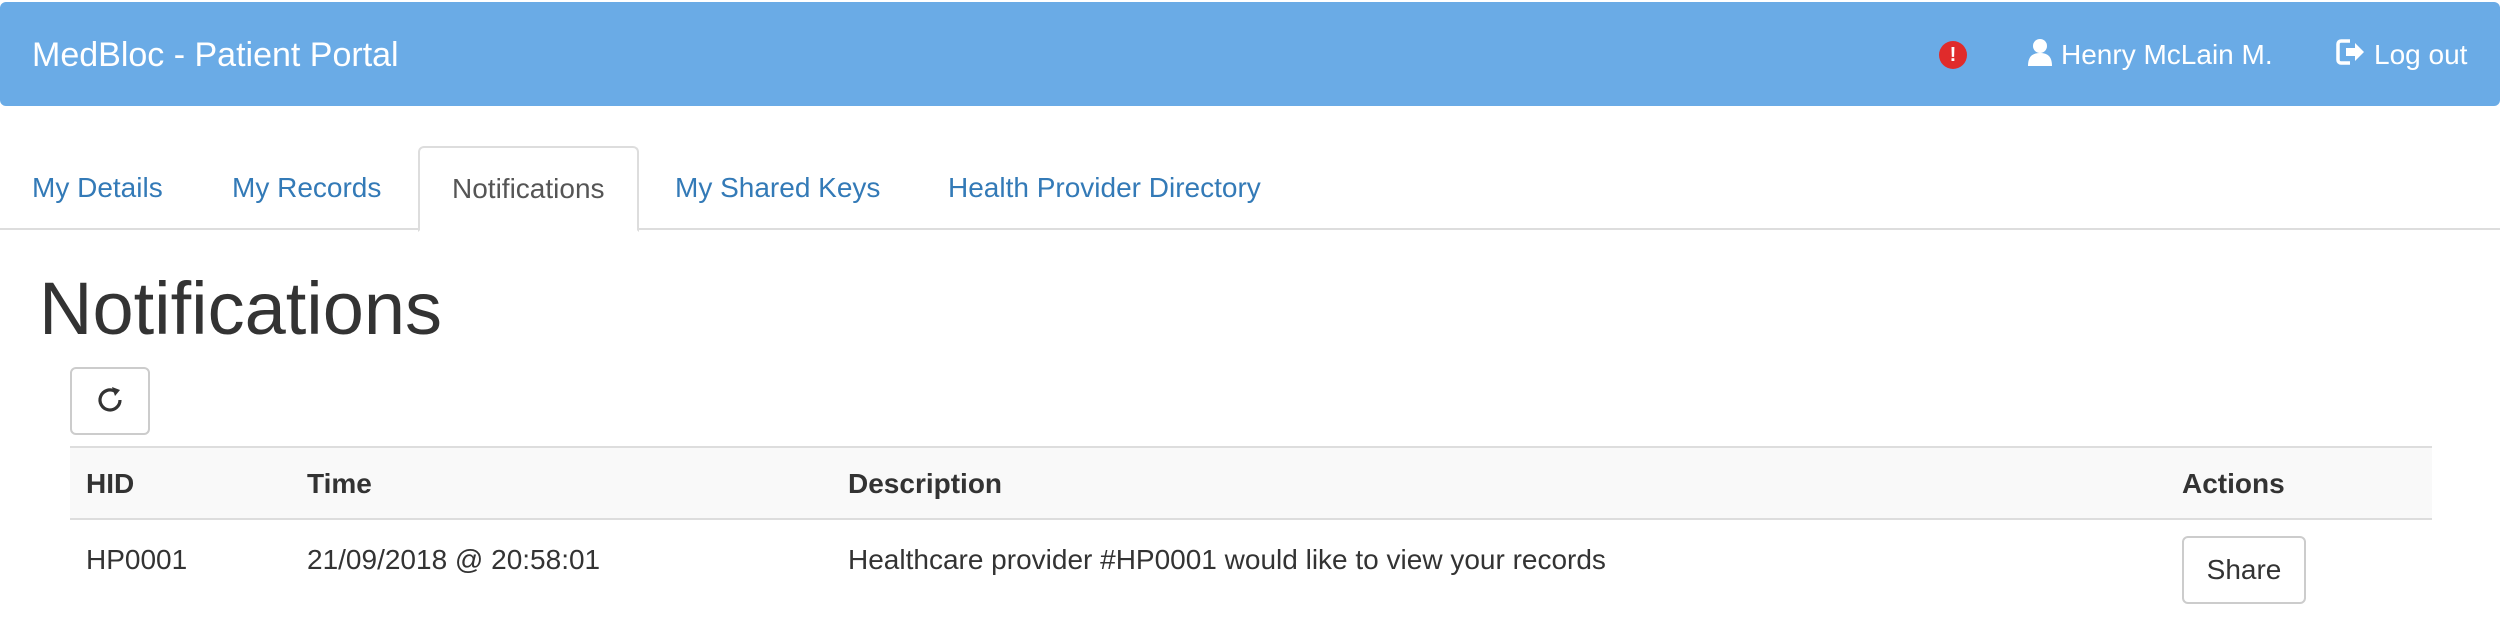  Describe the element at coordinates (1953, 55) in the screenshot. I see `exclamation-circle-icon: !` at that location.